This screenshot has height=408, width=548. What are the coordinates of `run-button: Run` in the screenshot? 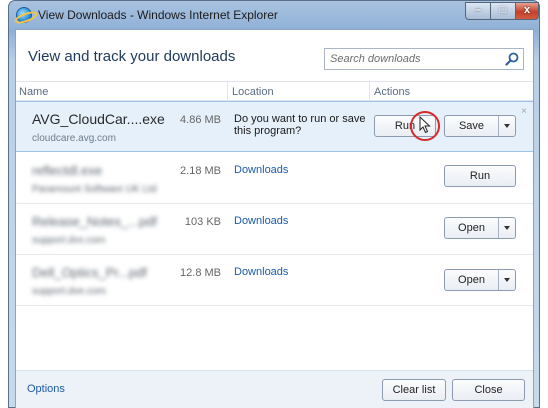 It's located at (480, 176).